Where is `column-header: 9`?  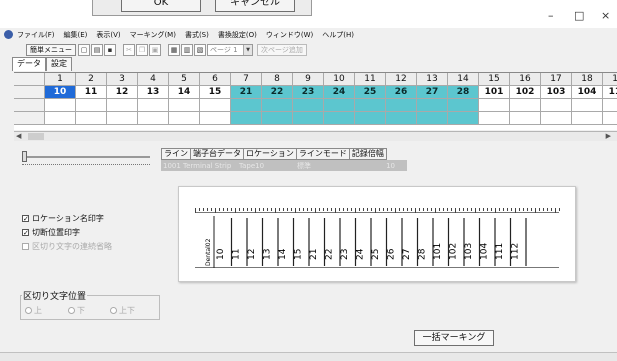 column-header: 9 is located at coordinates (308, 79).